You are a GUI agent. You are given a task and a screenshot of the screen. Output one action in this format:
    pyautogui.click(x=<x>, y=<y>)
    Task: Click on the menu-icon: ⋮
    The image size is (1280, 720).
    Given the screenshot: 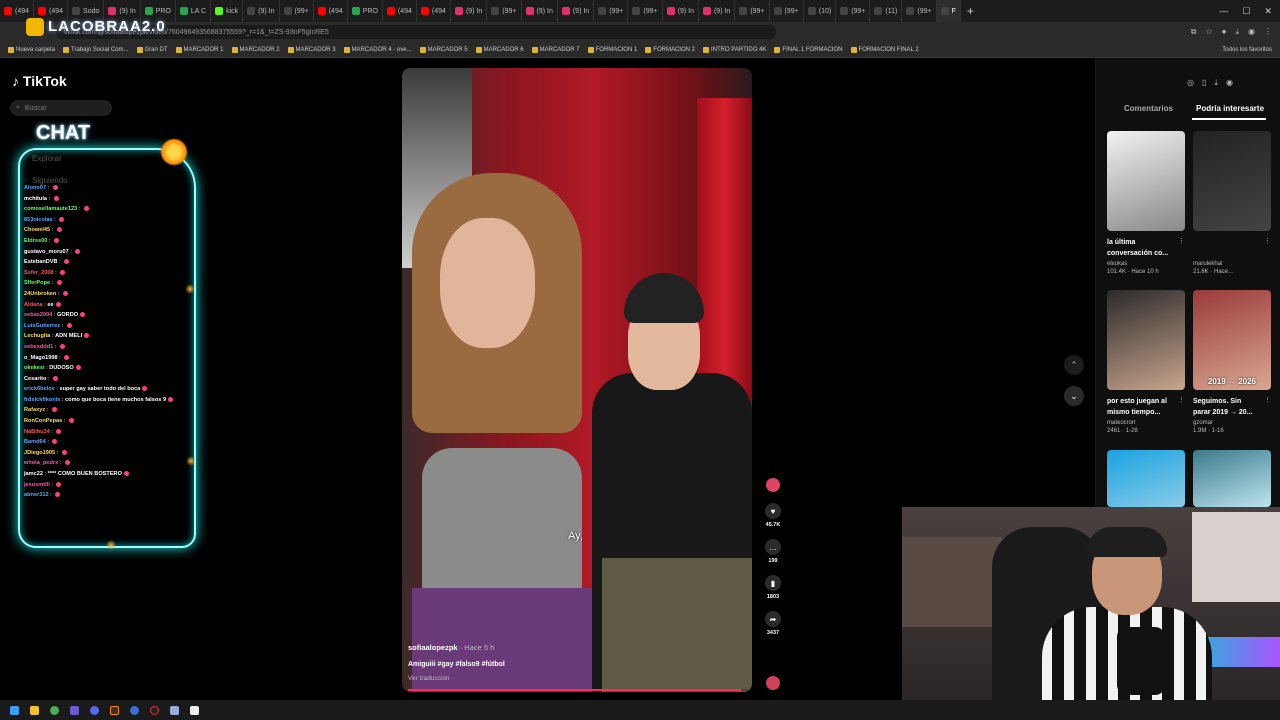 What is the action you would take?
    pyautogui.click(x=1268, y=32)
    